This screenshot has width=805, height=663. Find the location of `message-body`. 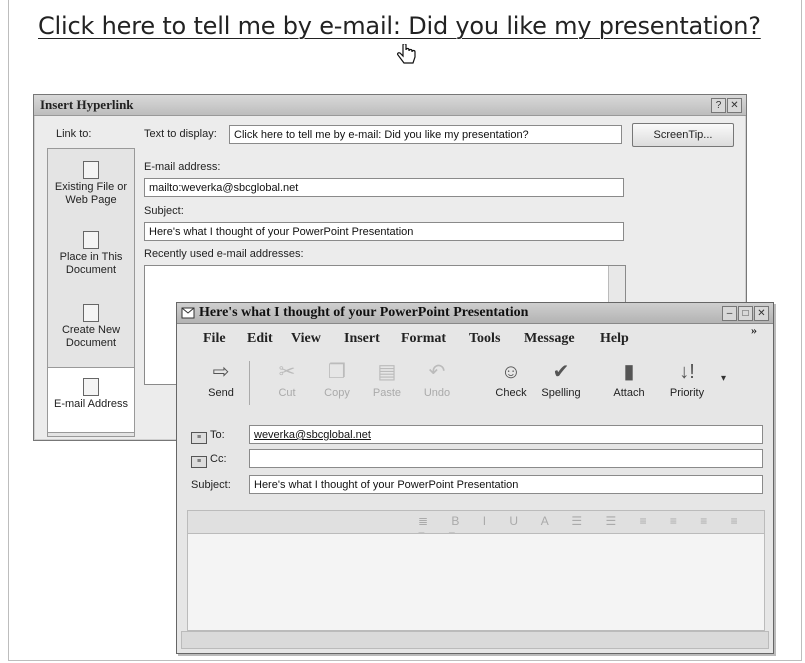

message-body is located at coordinates (476, 582).